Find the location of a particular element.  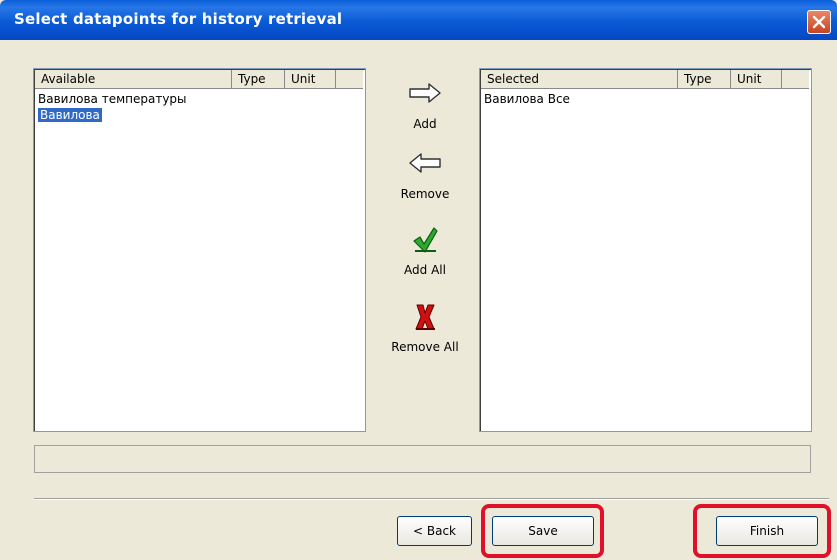

remove-label: Remove is located at coordinates (425, 194).